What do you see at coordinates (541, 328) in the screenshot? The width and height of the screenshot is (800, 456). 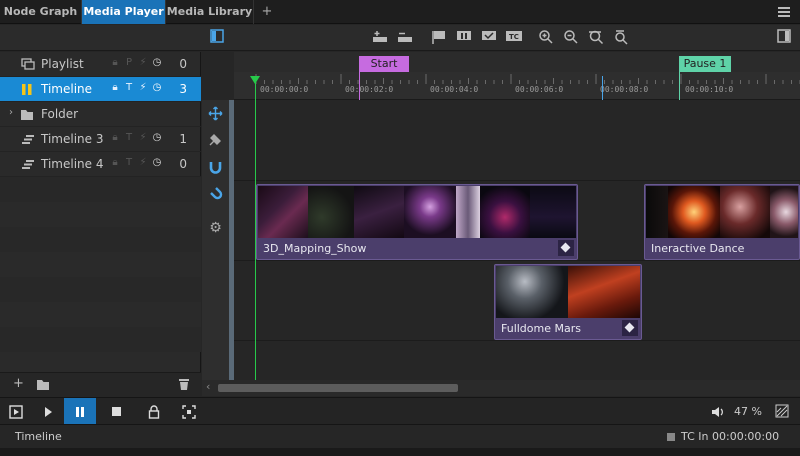 I see `clip-name: Fulldome Mars` at bounding box center [541, 328].